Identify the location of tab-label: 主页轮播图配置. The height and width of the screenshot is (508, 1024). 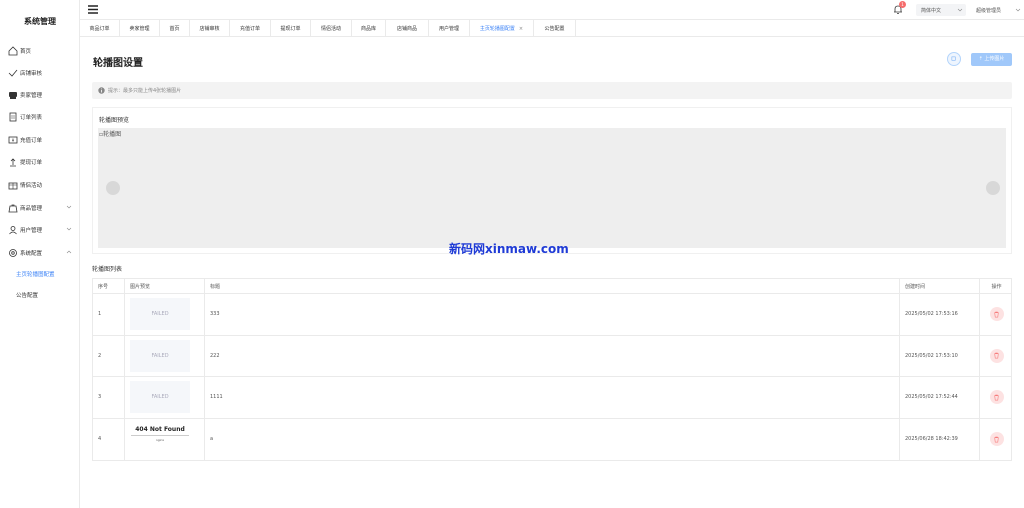
(497, 29).